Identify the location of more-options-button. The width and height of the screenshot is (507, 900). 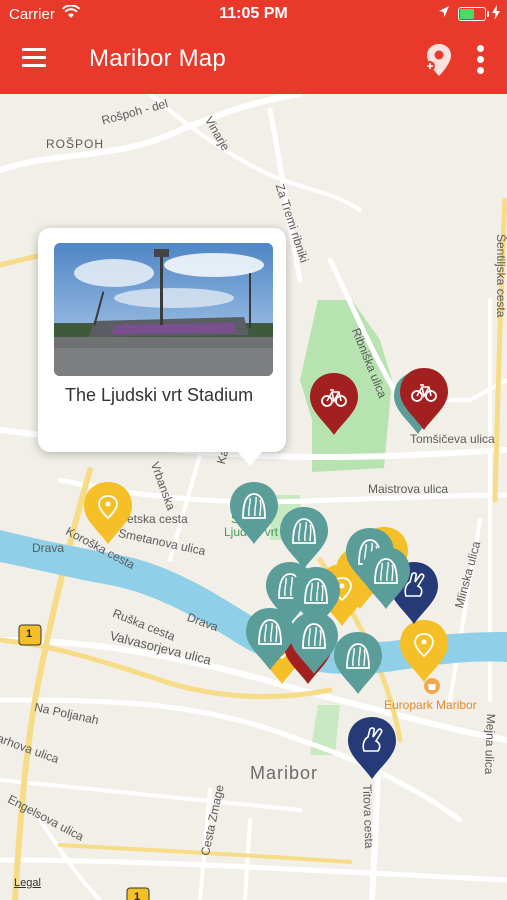
(480, 59).